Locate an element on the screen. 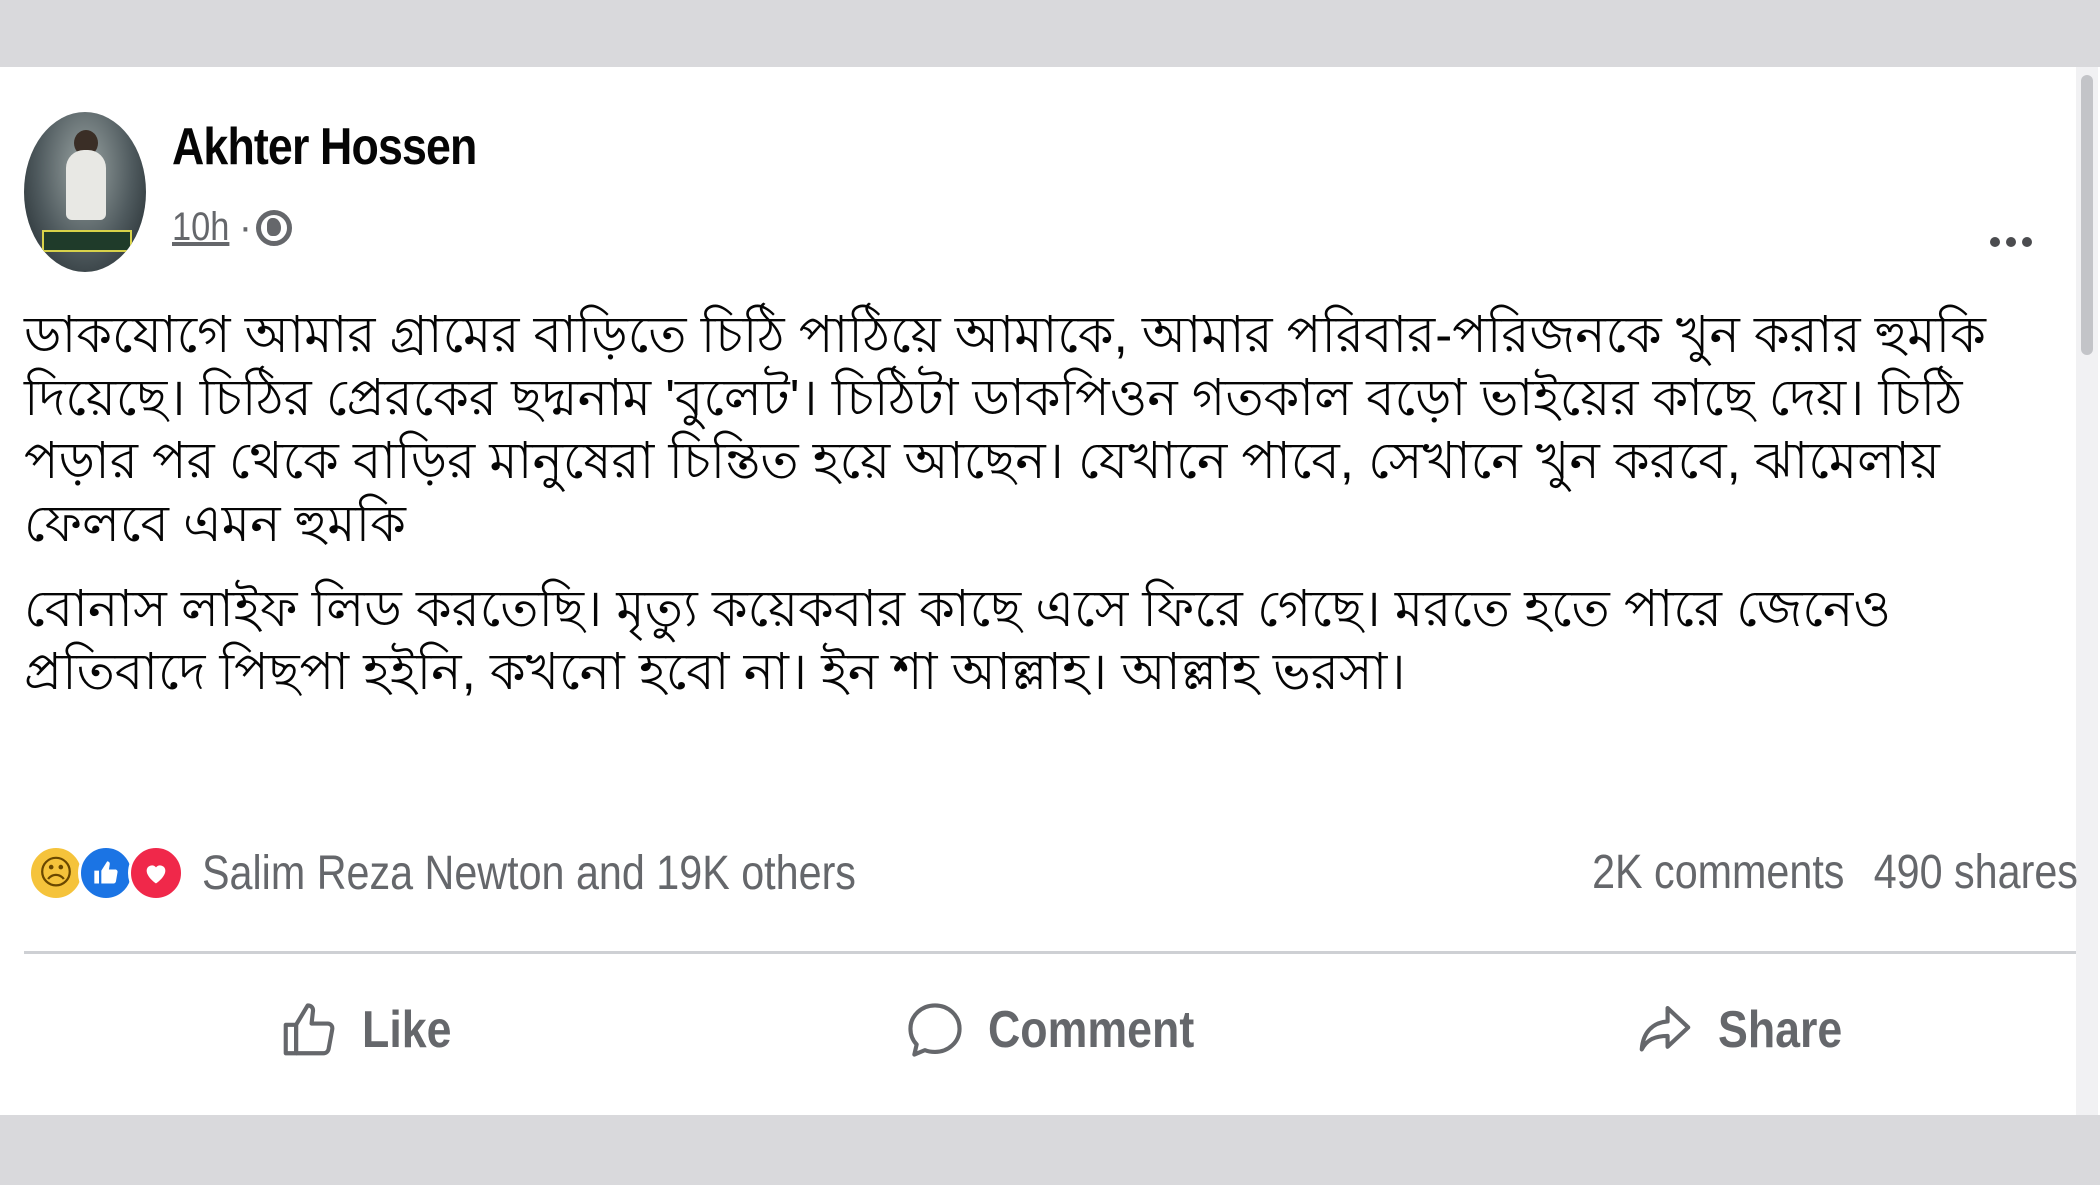 The image size is (2100, 1185). scrollbar is located at coordinates (2087, 591).